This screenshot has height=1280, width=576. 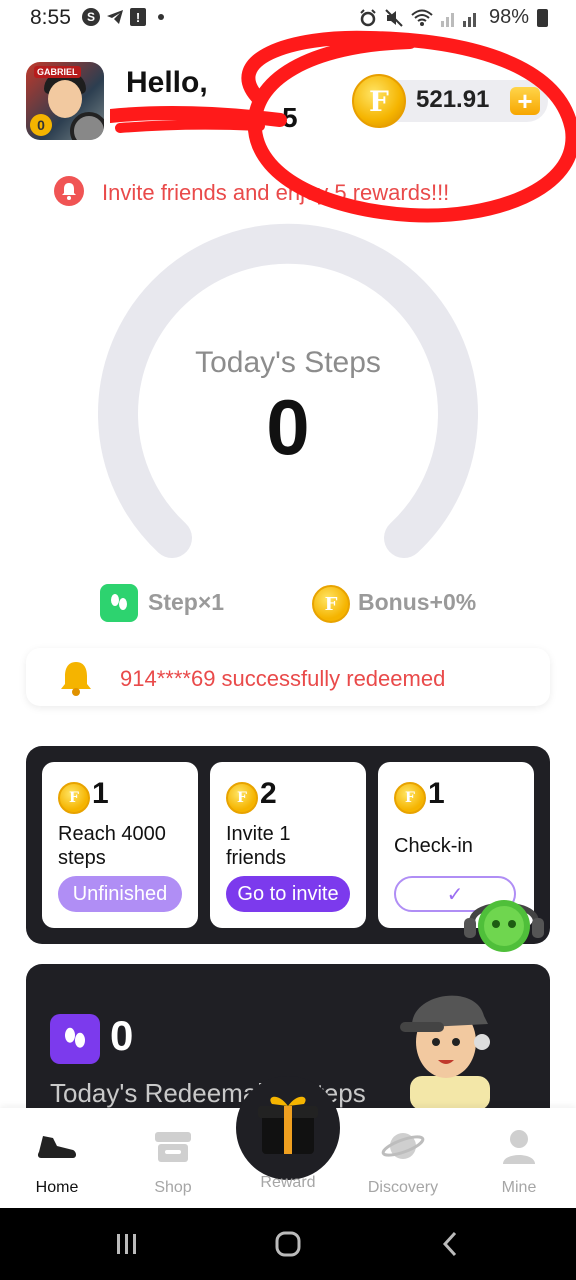 What do you see at coordinates (65, 101) in the screenshot?
I see `avatar: GABRIEL 0` at bounding box center [65, 101].